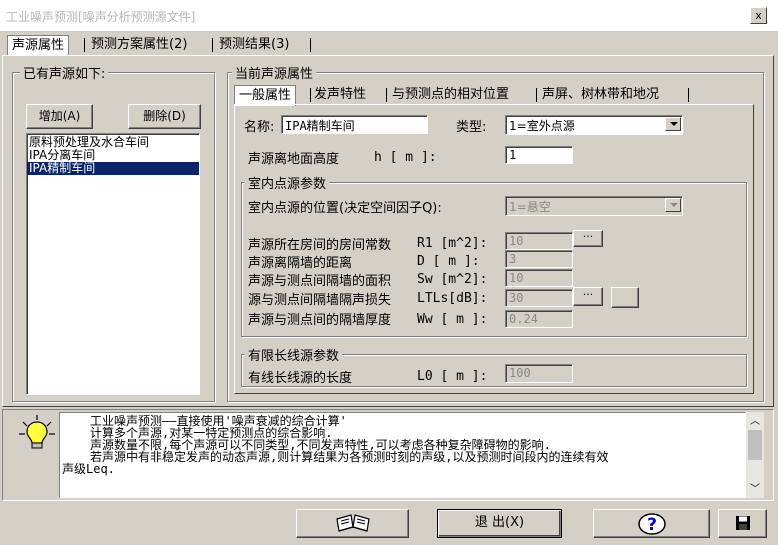 The width and height of the screenshot is (778, 545). Describe the element at coordinates (320, 320) in the screenshot. I see `wall-thickness-label: 声源与测点间的隔墙厚度` at that location.